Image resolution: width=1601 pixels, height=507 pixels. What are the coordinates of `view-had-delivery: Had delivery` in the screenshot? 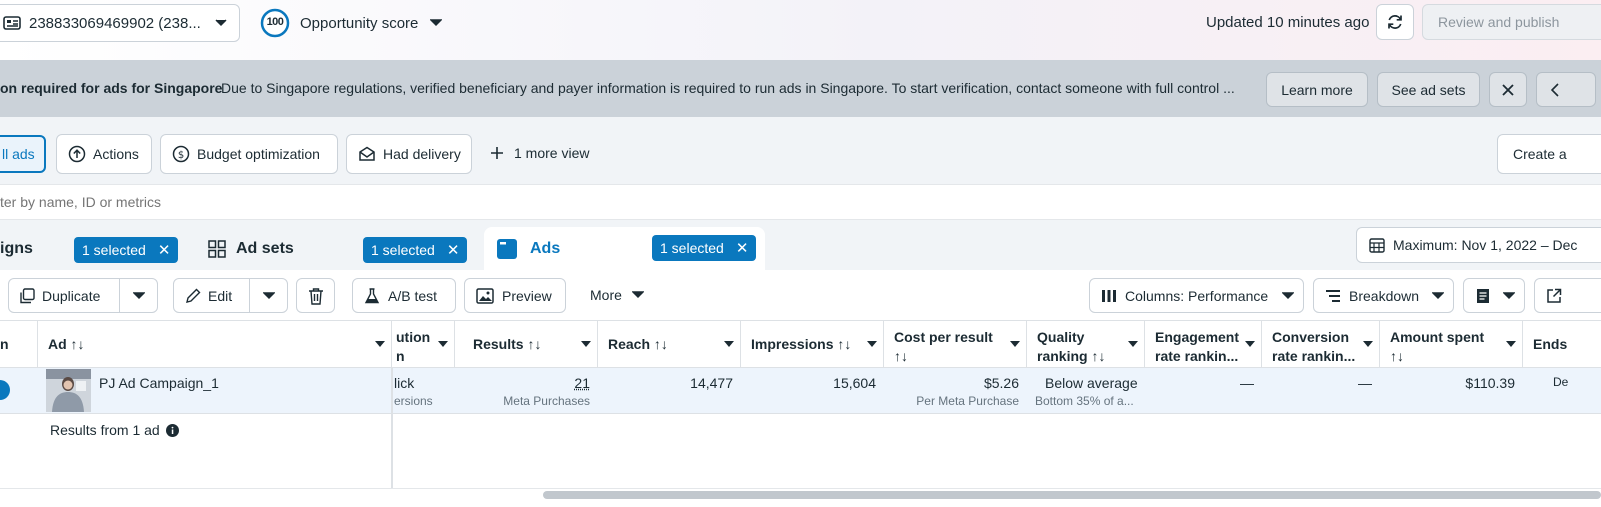 It's located at (409, 154).